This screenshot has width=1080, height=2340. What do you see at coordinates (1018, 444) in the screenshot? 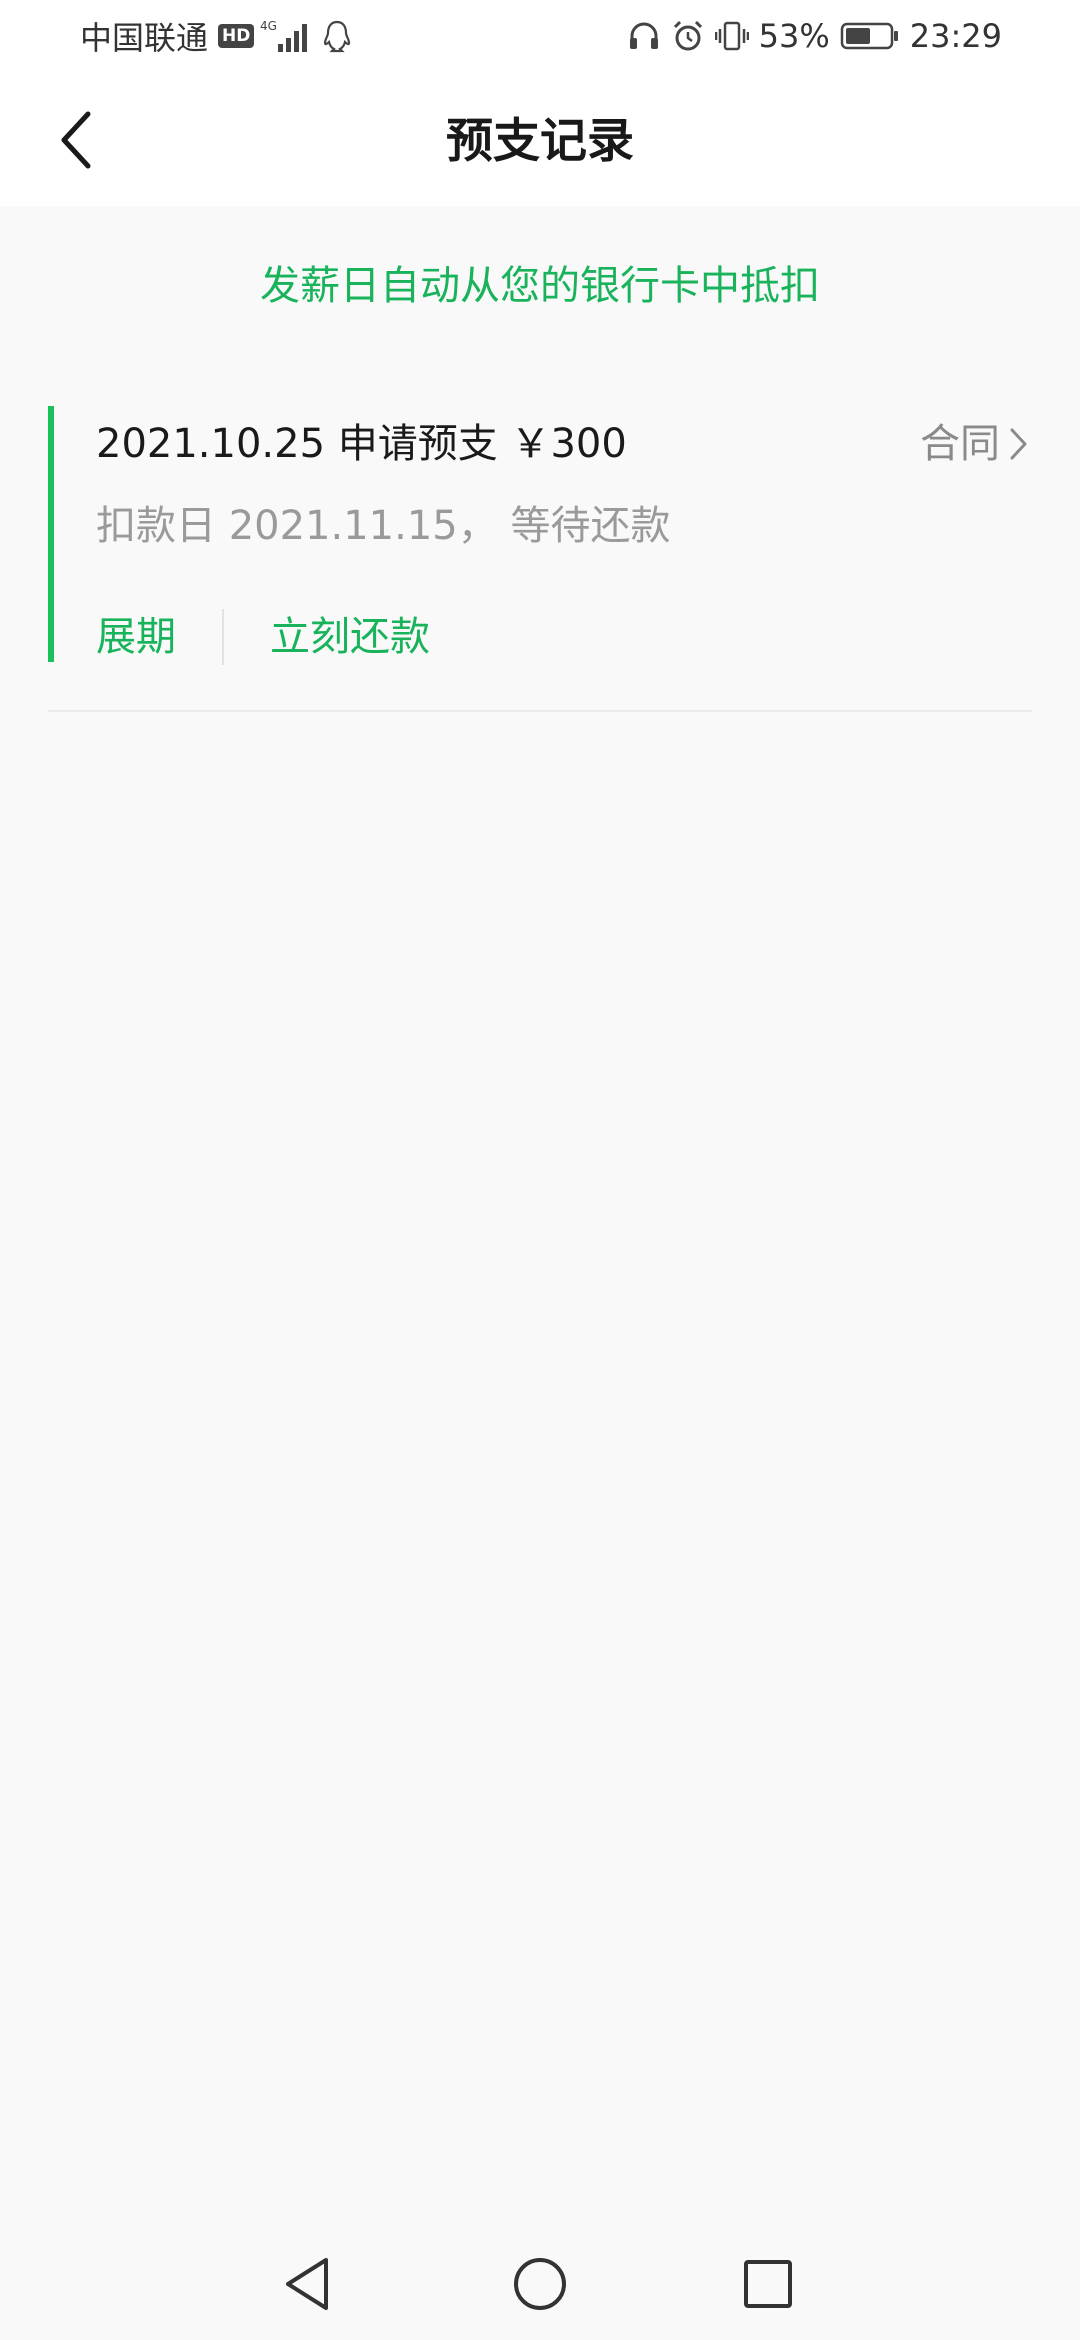
I see `chevron-right-icon` at bounding box center [1018, 444].